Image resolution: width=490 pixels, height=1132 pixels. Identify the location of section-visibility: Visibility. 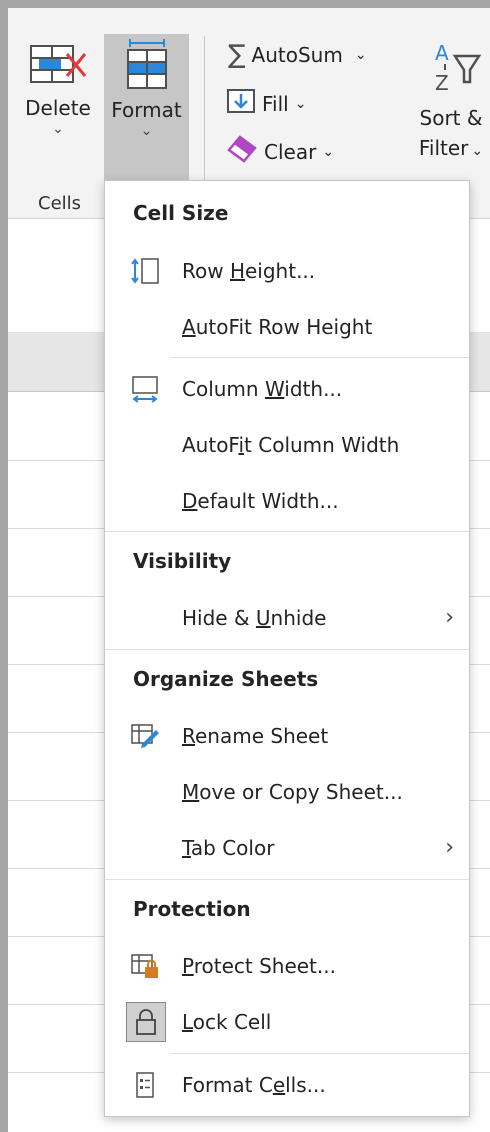
(182, 561).